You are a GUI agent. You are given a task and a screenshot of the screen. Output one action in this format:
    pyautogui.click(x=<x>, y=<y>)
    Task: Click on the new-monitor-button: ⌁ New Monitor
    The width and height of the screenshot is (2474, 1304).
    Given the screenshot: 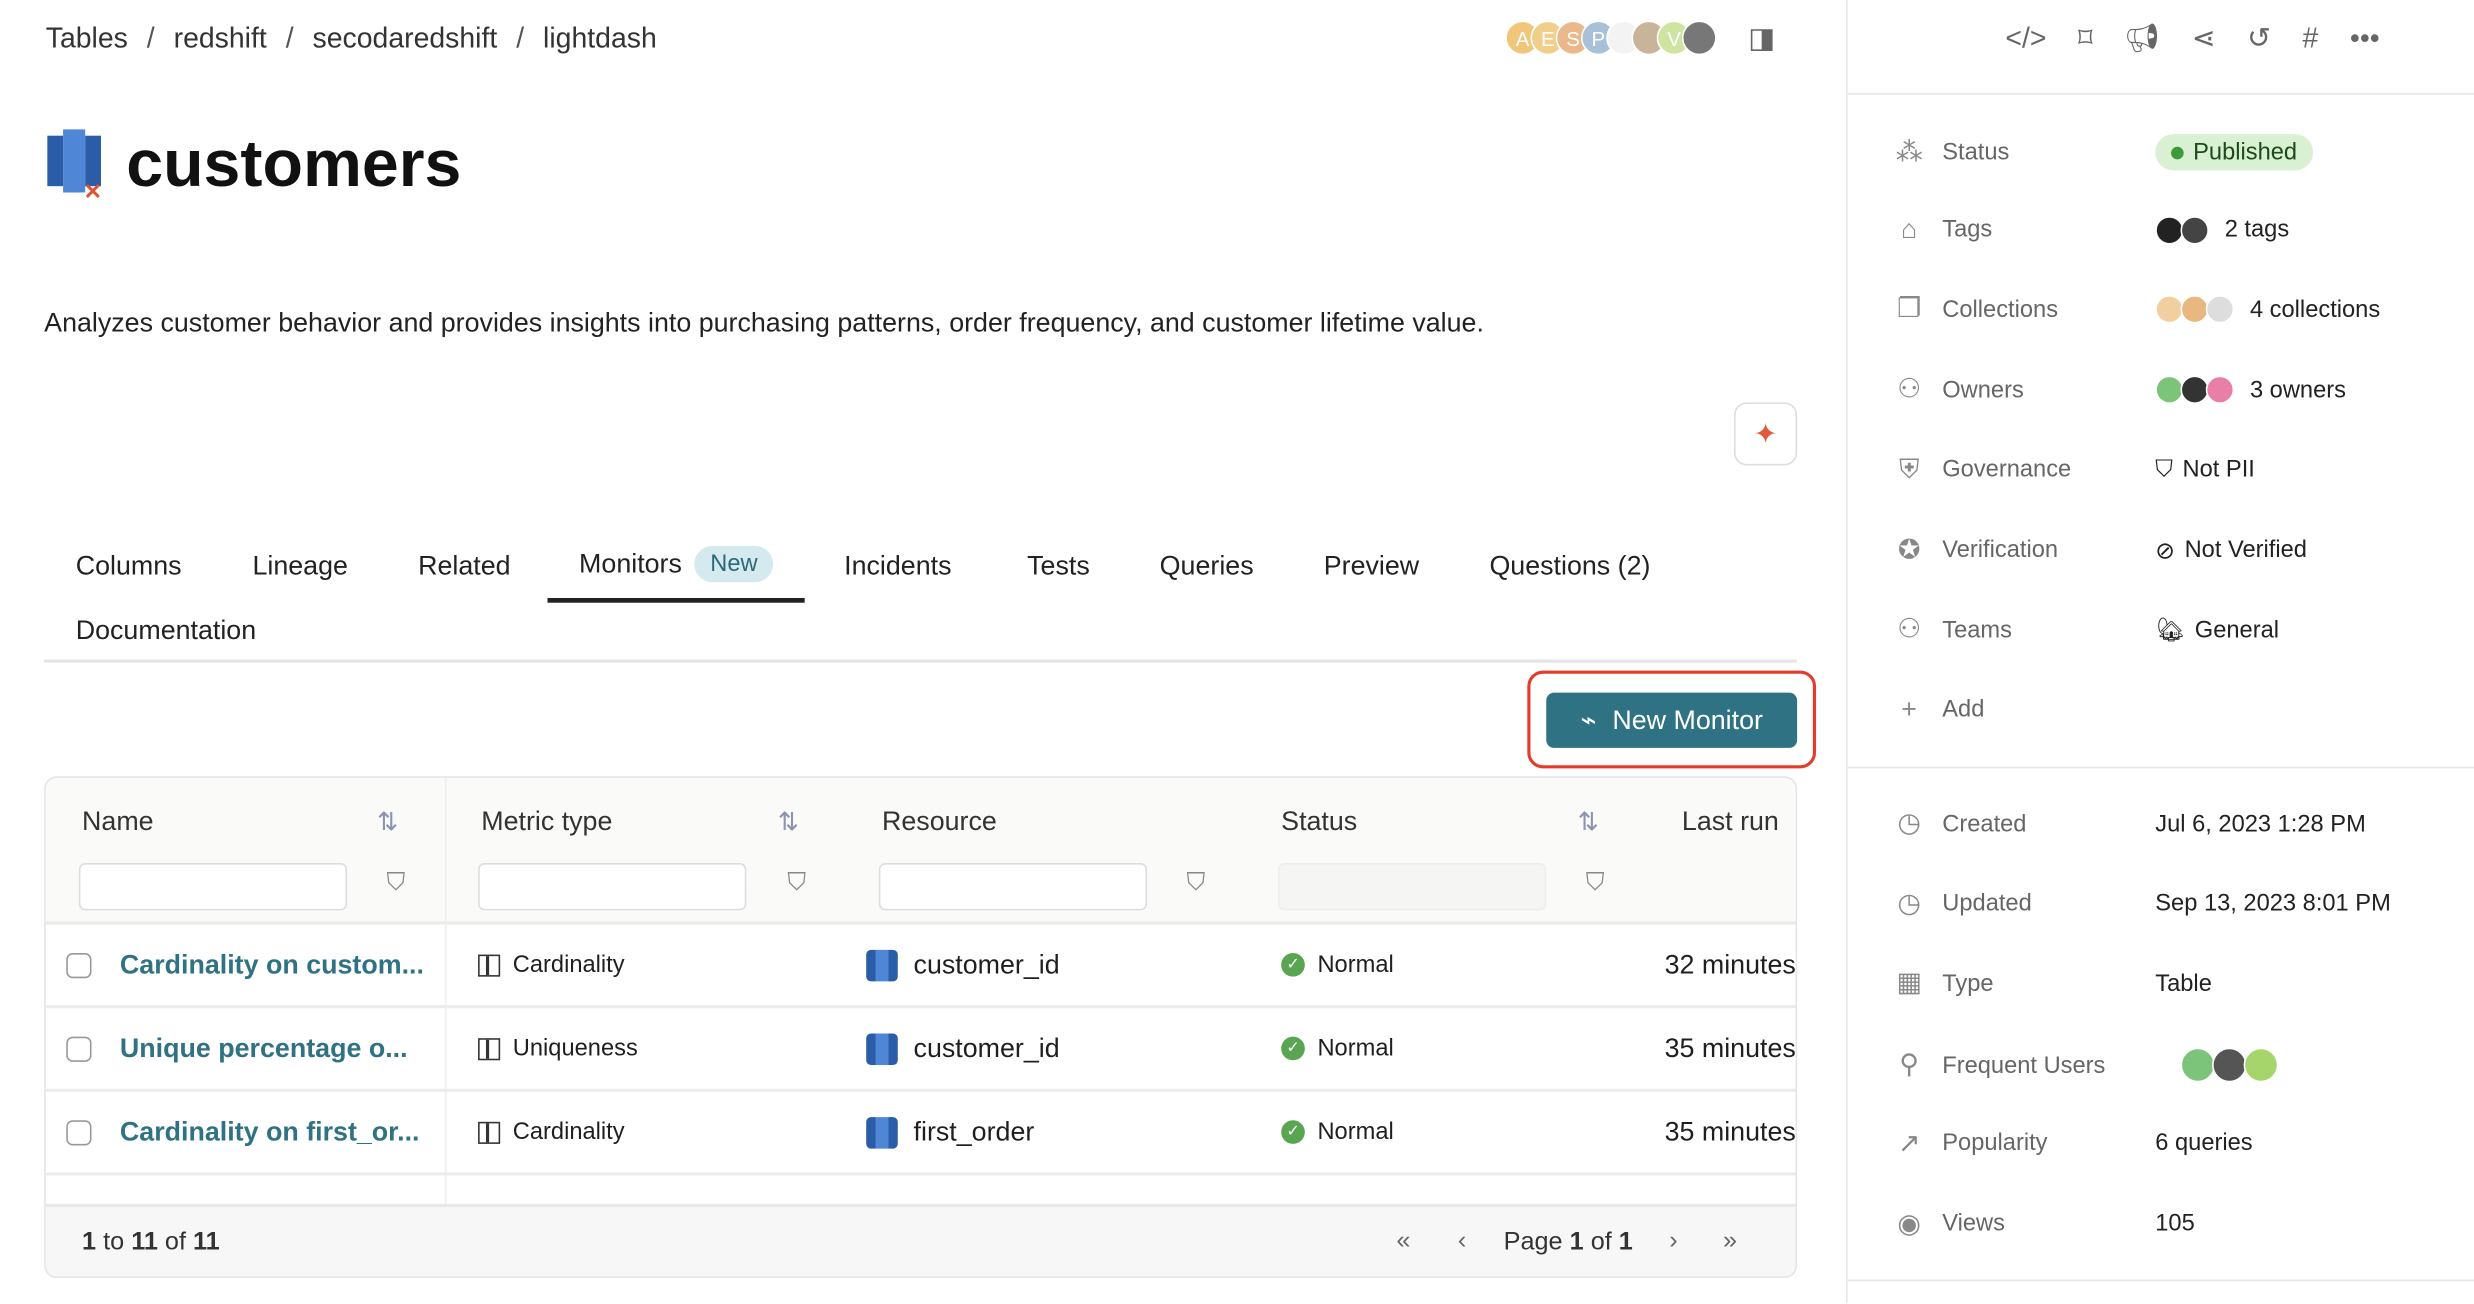 What is the action you would take?
    pyautogui.click(x=1672, y=720)
    